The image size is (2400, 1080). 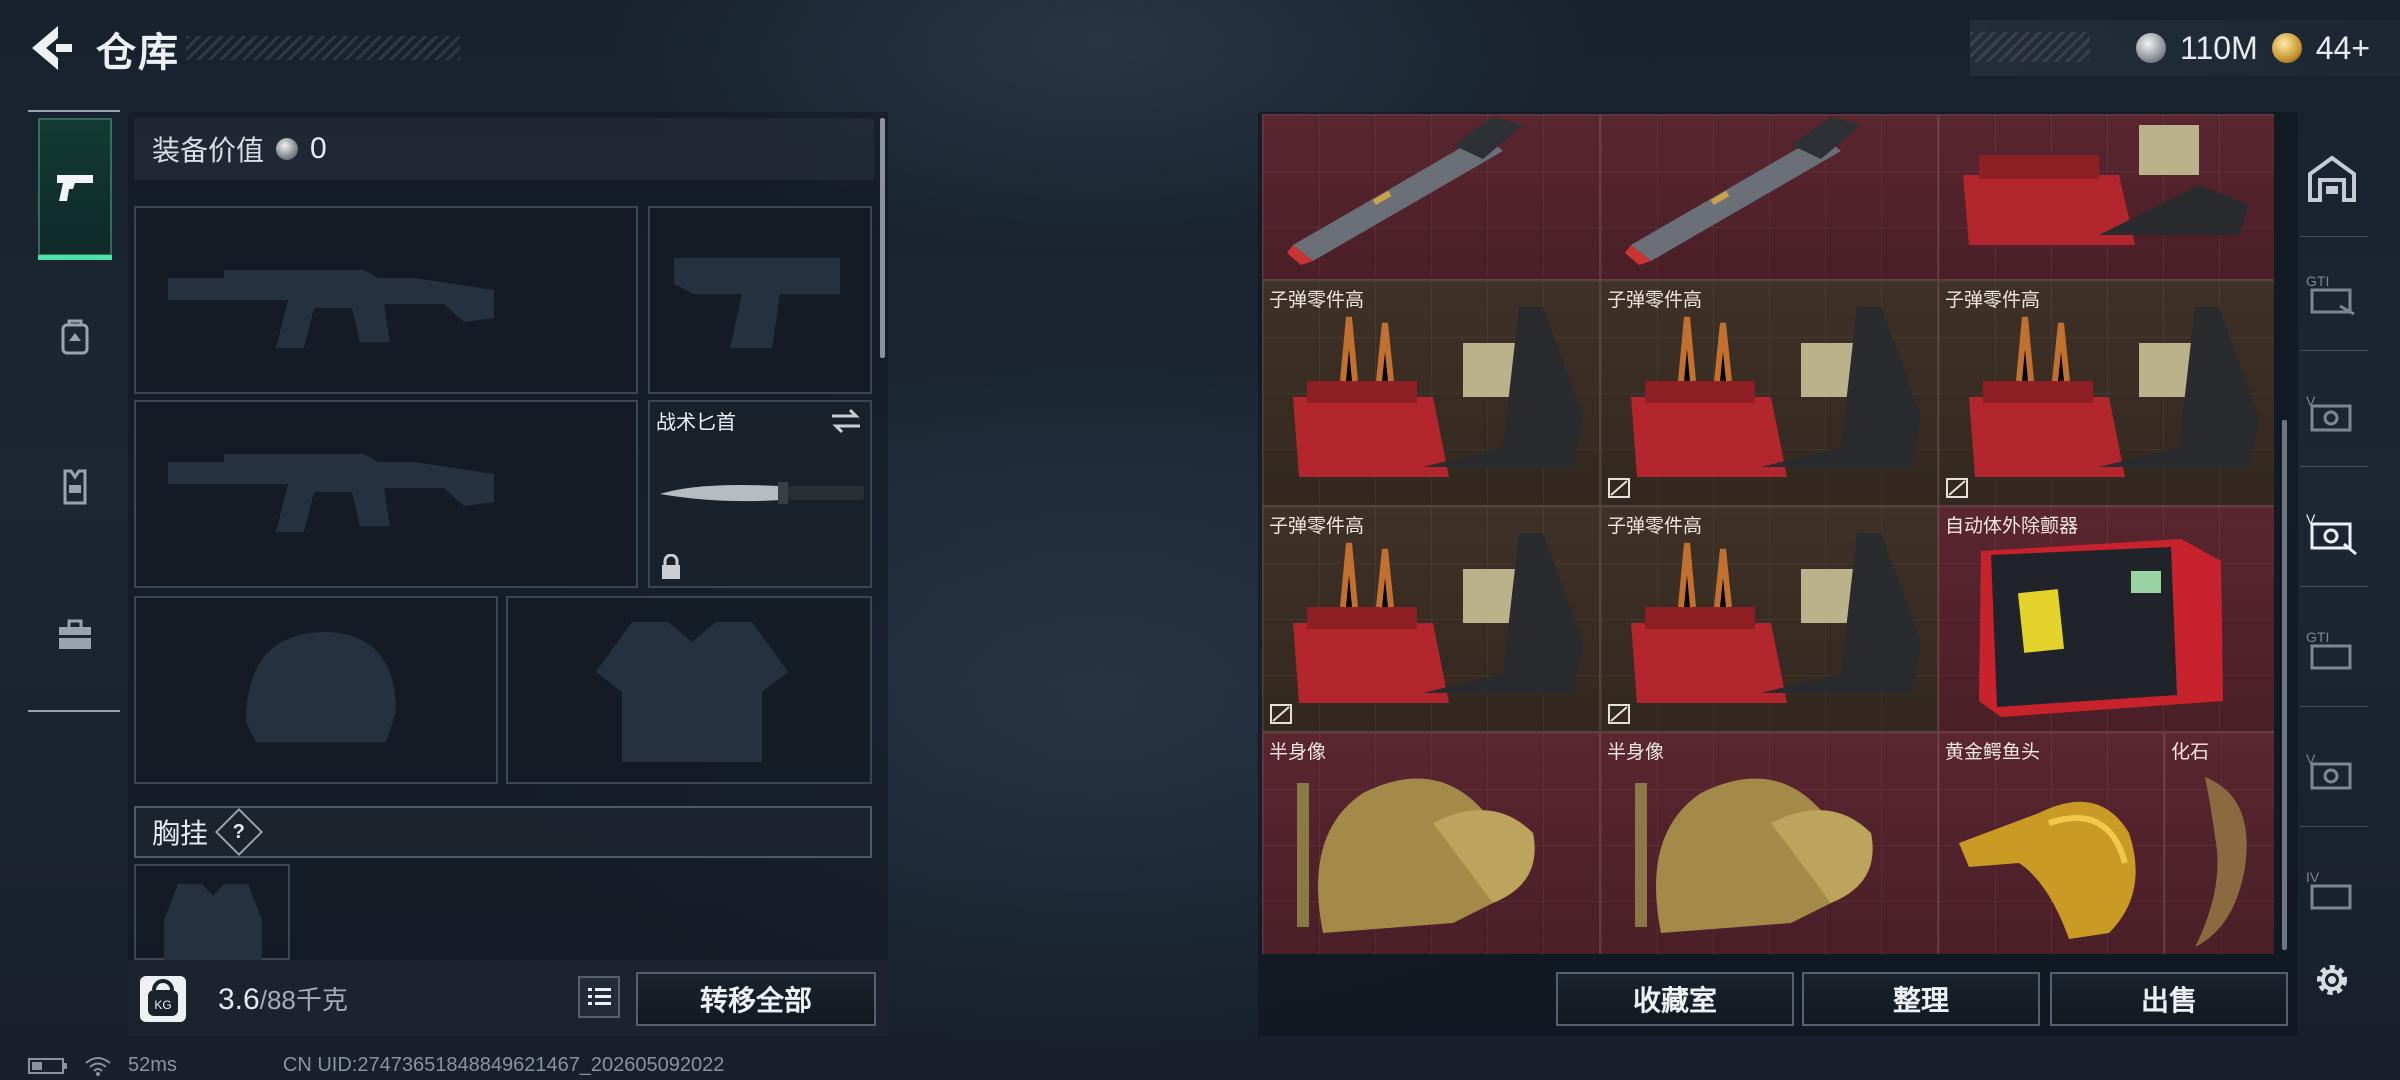 I want to click on sidearm-slot, so click(x=760, y=300).